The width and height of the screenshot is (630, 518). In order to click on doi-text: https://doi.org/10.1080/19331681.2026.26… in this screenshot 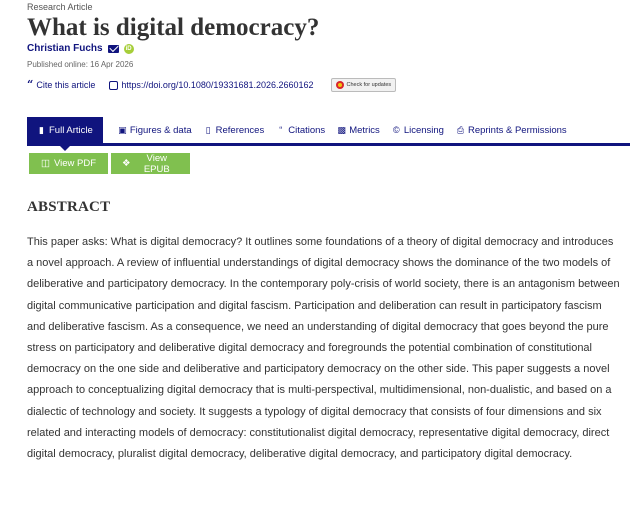, I will do `click(217, 85)`.